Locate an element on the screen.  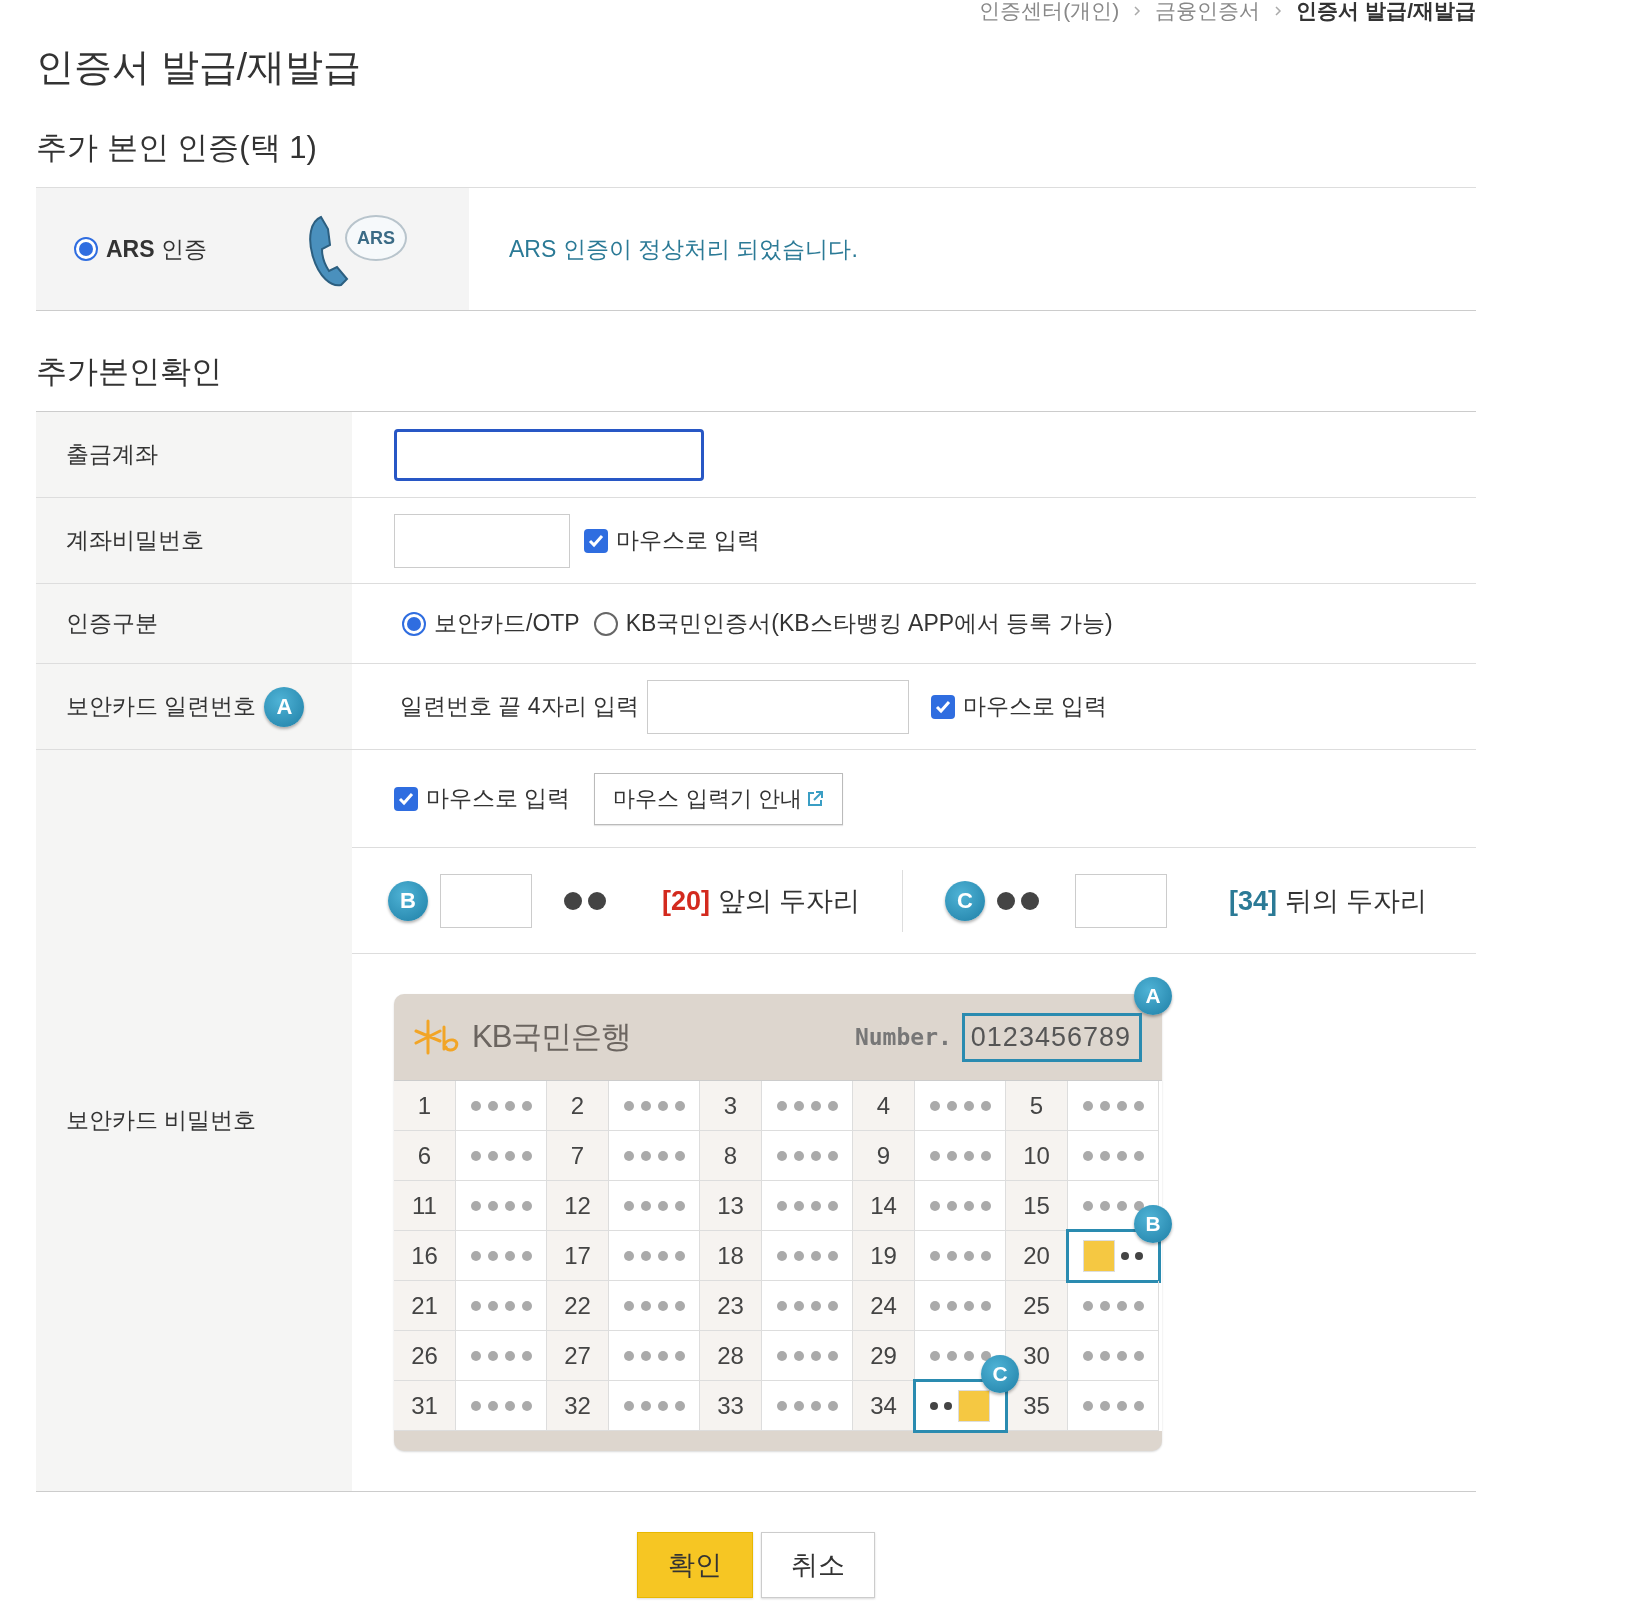
card-cell-number: 18 is located at coordinates (731, 1256).